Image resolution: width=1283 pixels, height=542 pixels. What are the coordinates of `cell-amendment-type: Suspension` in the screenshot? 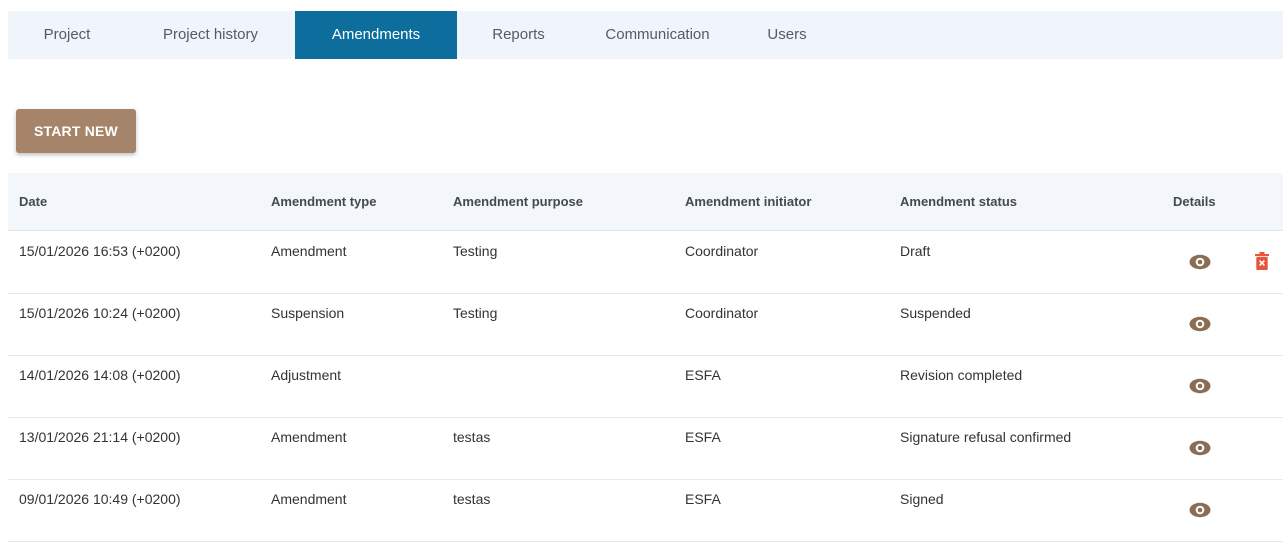 It's located at (308, 313).